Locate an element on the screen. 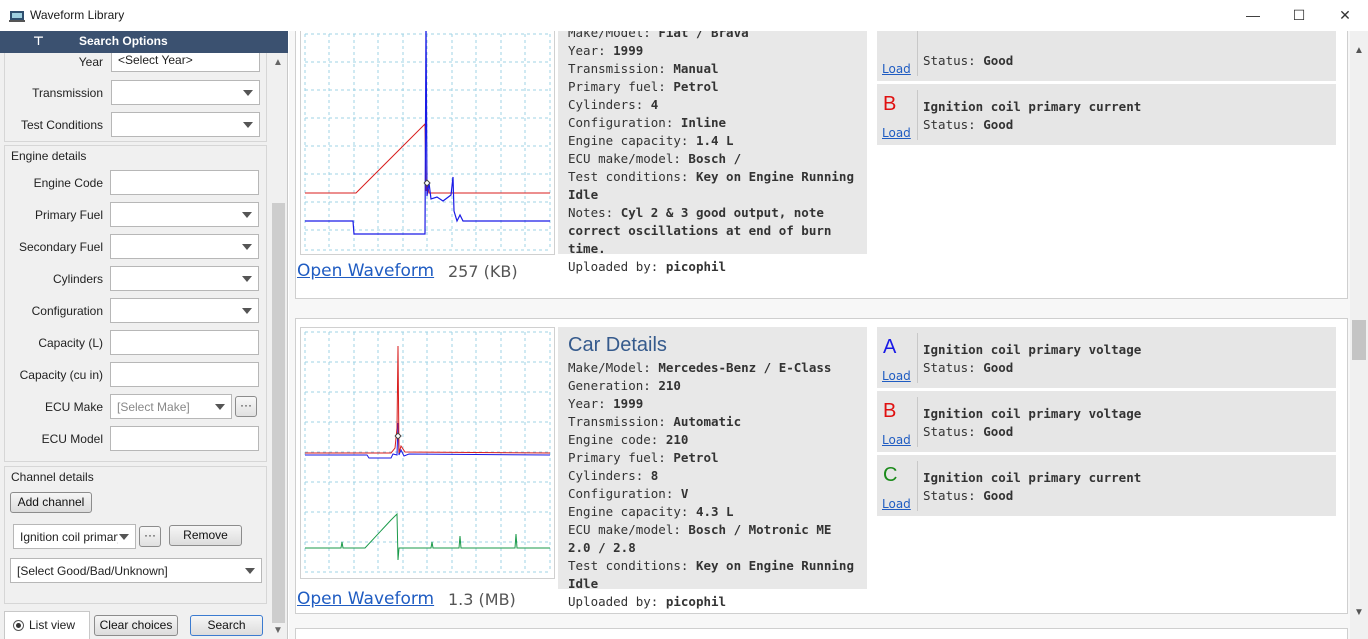  detail-engine-capacity: Engine capacity: 1.4 L is located at coordinates (651, 140).